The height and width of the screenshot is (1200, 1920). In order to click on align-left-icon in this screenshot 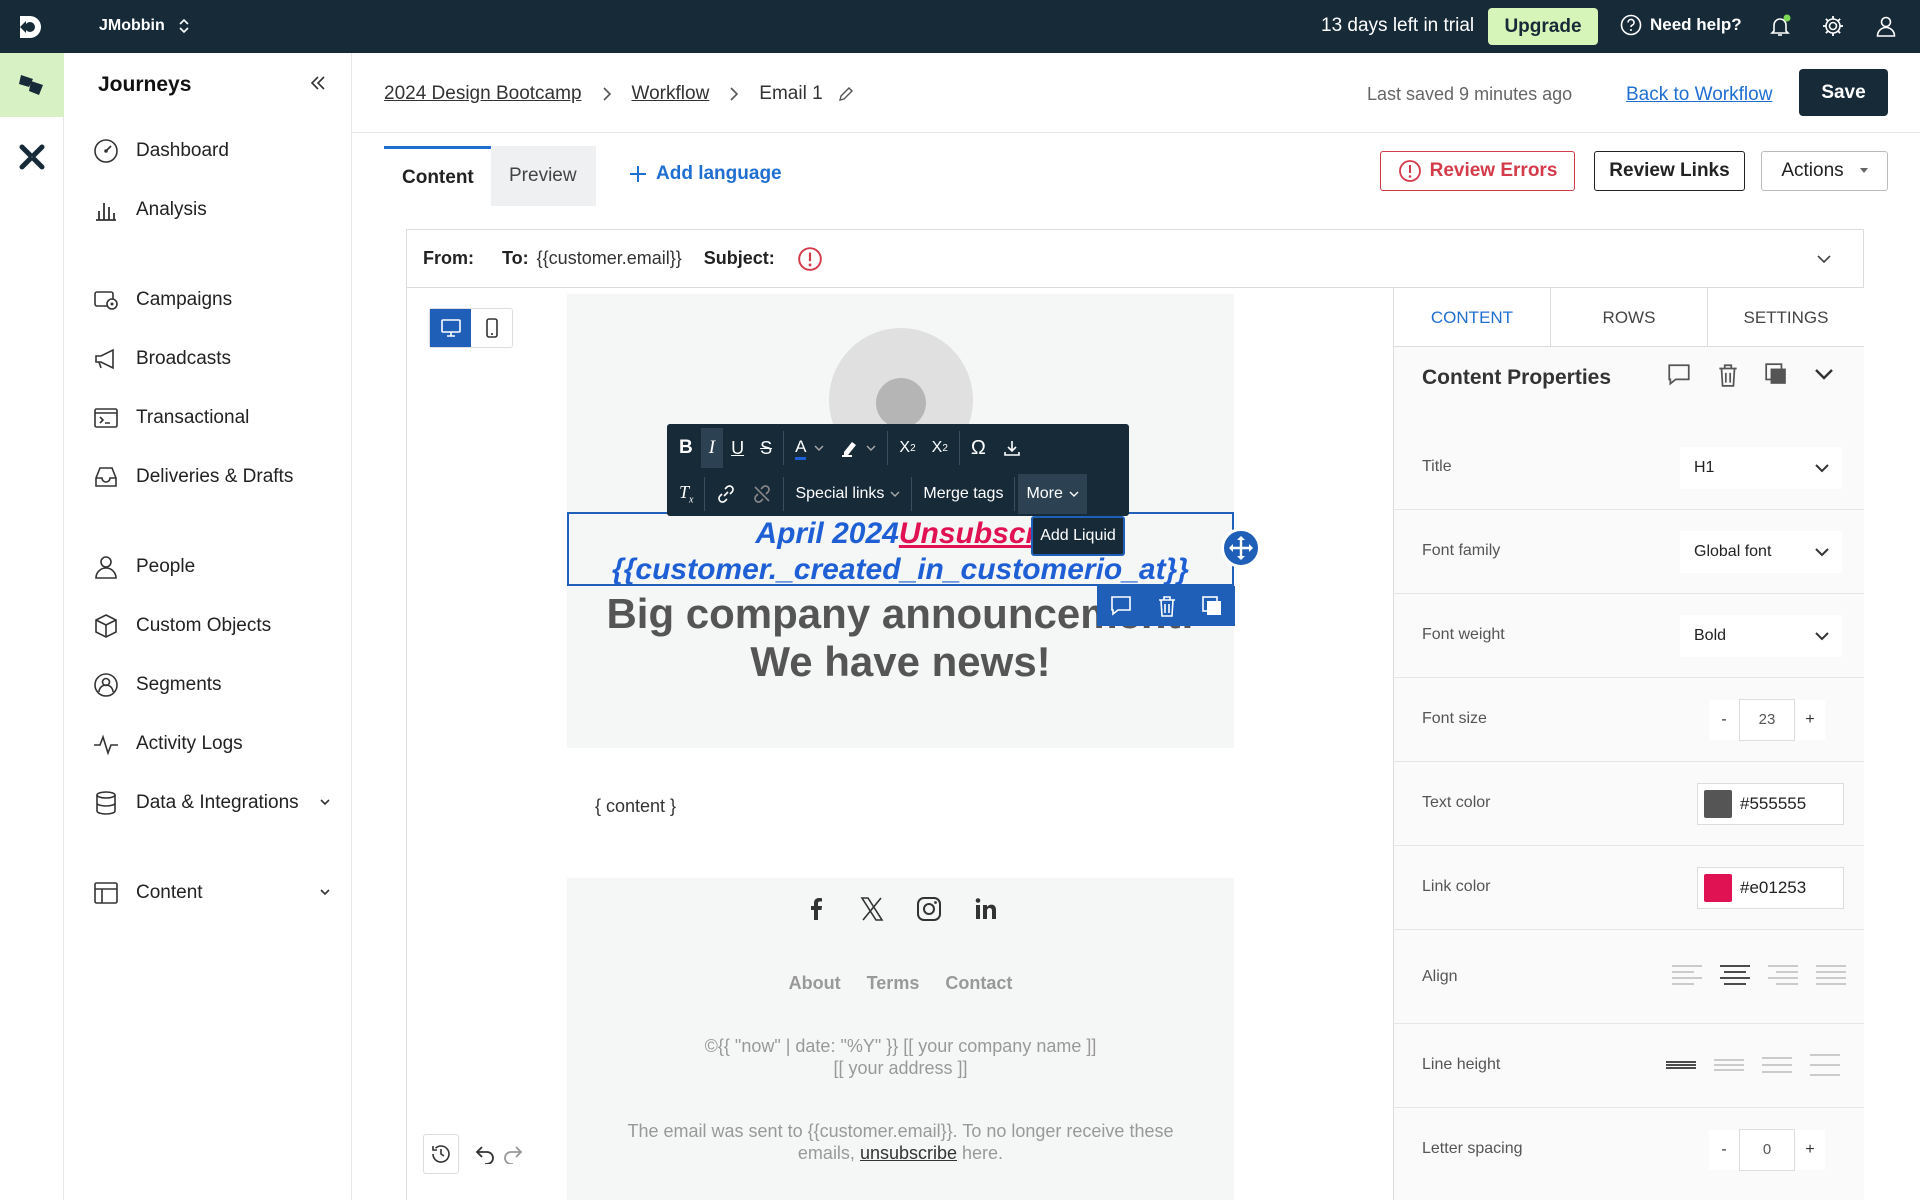, I will do `click(1687, 975)`.